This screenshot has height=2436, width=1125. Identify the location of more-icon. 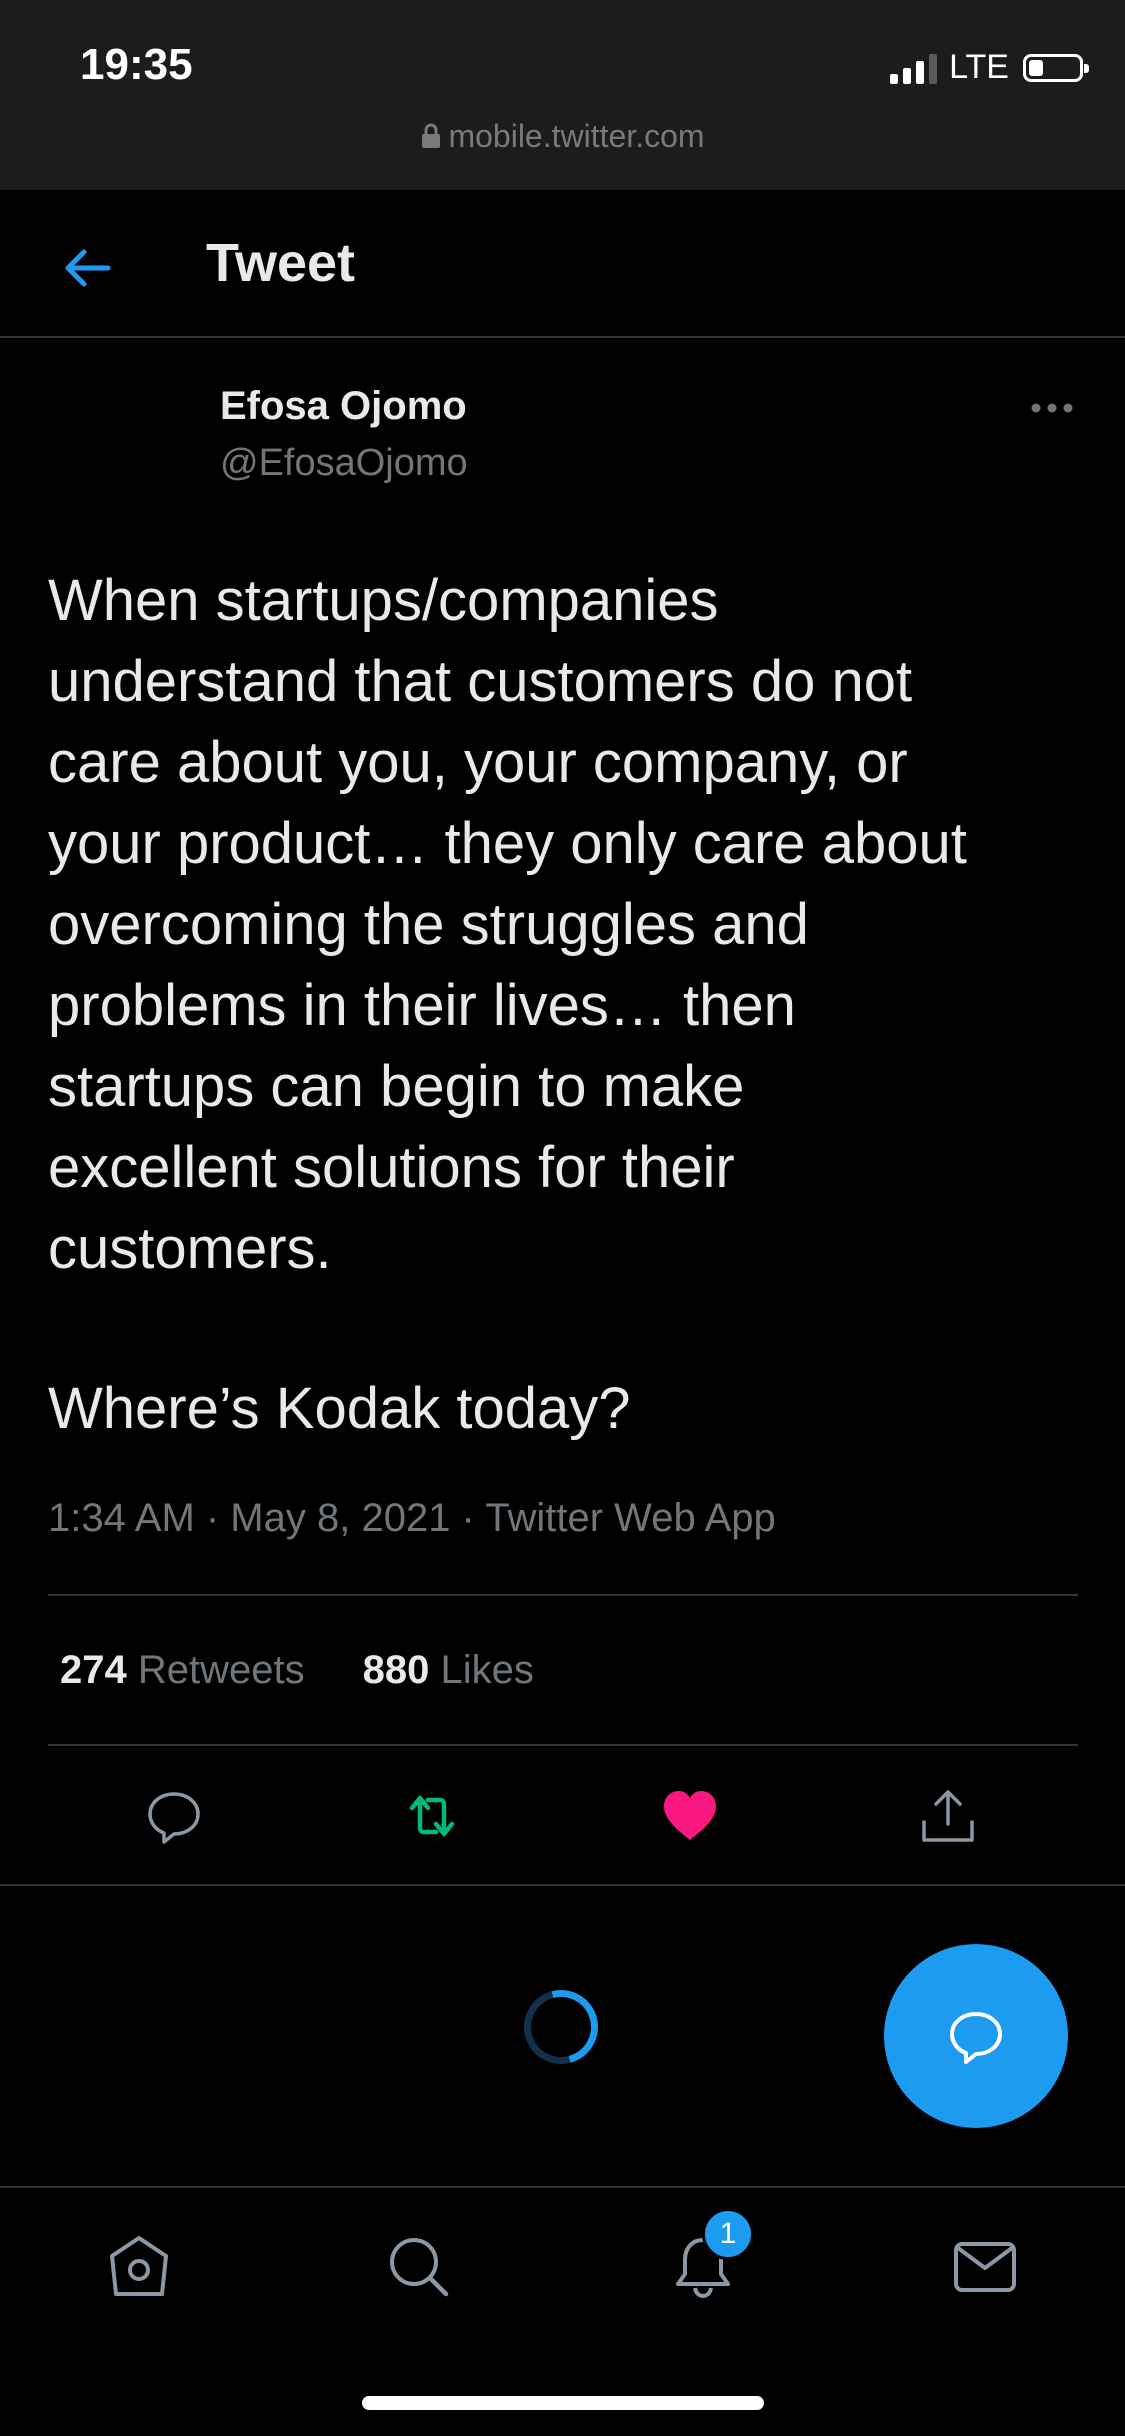
(1052, 408).